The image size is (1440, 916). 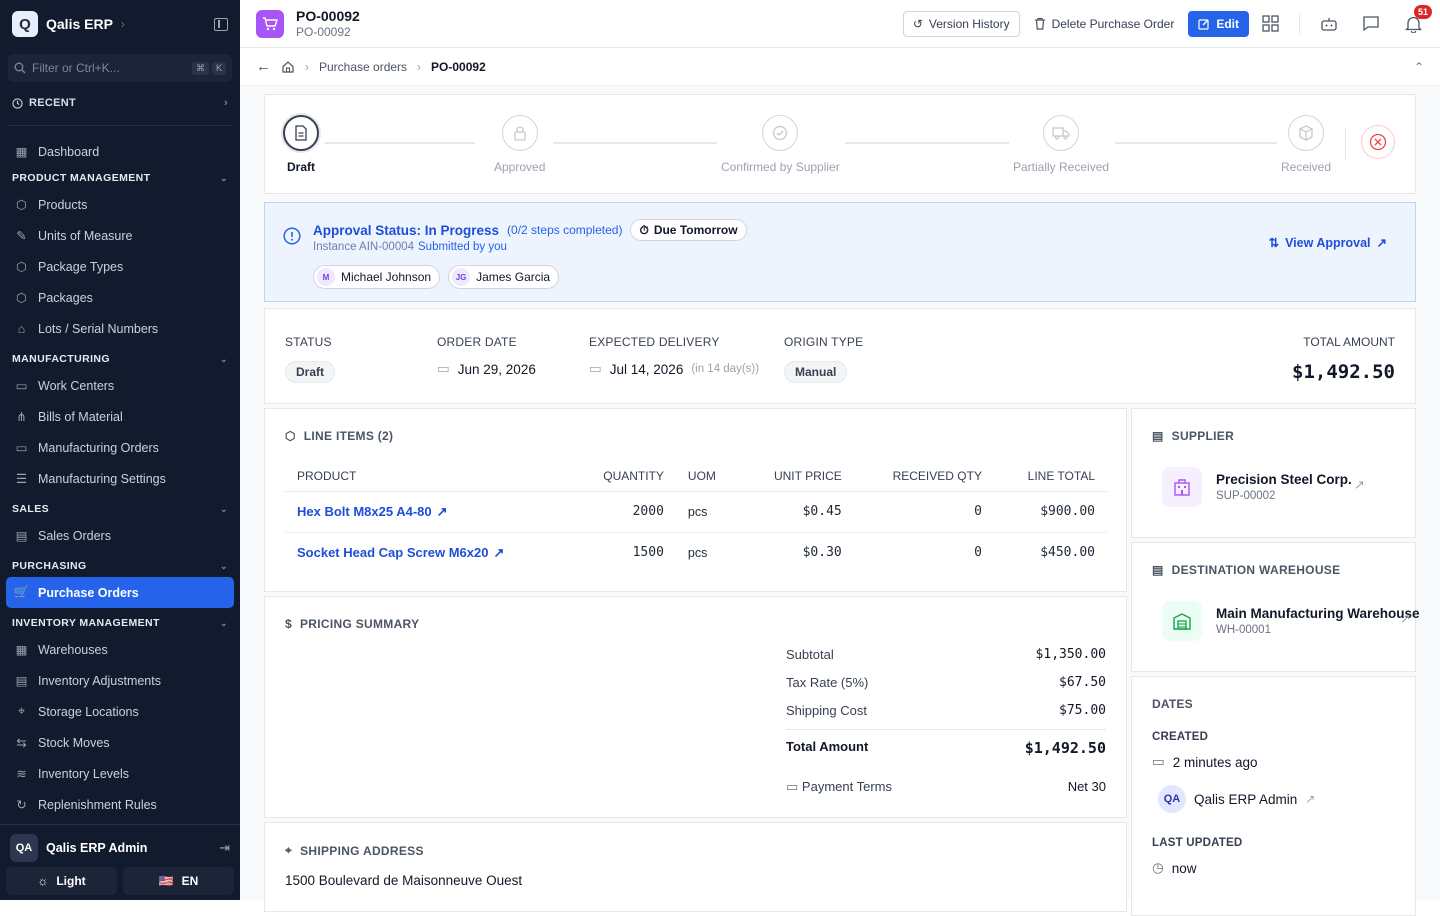 What do you see at coordinates (797, 476) in the screenshot?
I see `column-header: UNIT PRICE` at bounding box center [797, 476].